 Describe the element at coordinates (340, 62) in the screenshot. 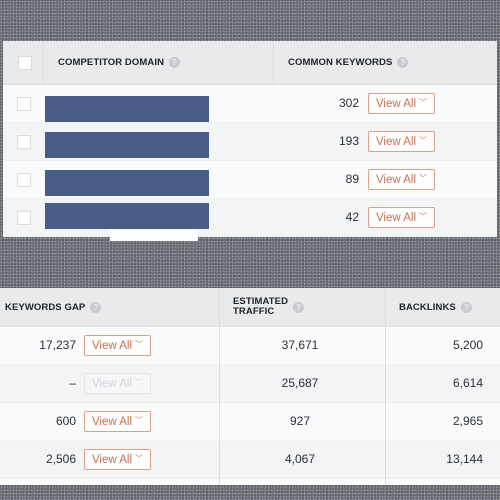

I see `header-label: COMMON KEYWORDS` at that location.